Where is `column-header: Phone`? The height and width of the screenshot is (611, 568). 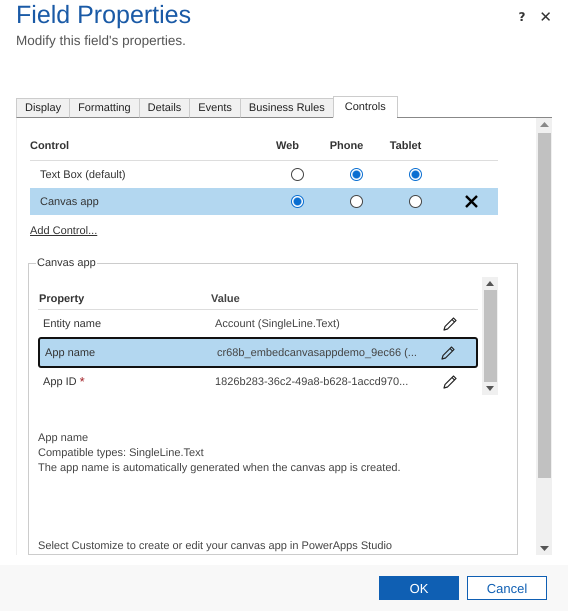 column-header: Phone is located at coordinates (346, 146).